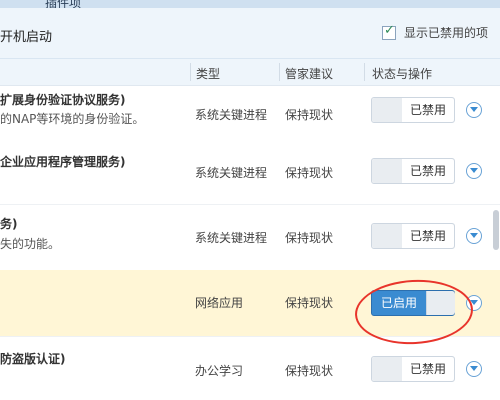 This screenshot has width=500, height=400. What do you see at coordinates (402, 74) in the screenshot?
I see `column-status: 状态与操作` at bounding box center [402, 74].